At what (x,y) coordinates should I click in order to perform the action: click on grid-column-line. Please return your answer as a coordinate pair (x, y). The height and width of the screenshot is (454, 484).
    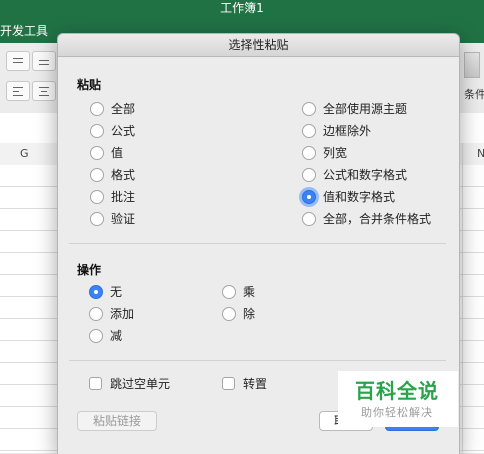
    Looking at the image, I should click on (462, 298).